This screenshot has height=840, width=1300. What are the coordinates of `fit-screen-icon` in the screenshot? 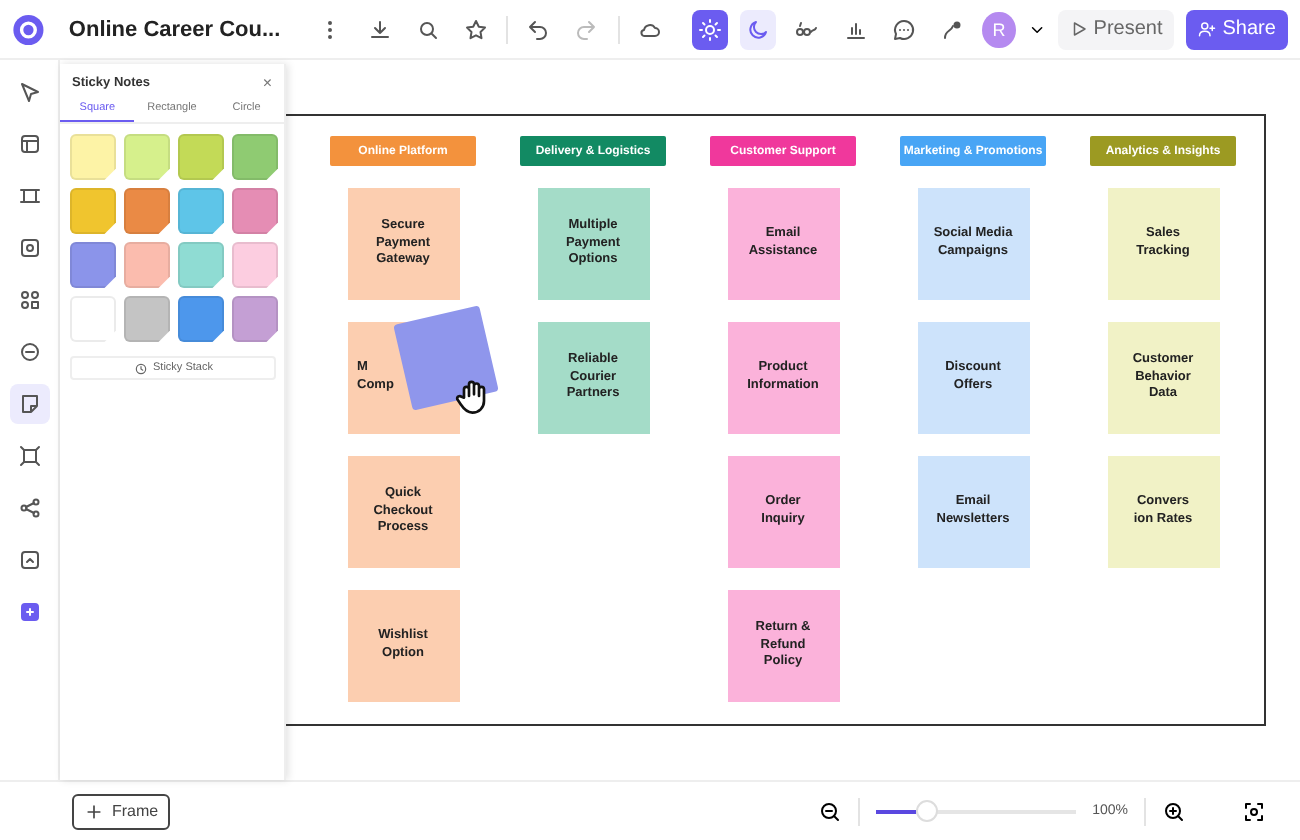 It's located at (1254, 811).